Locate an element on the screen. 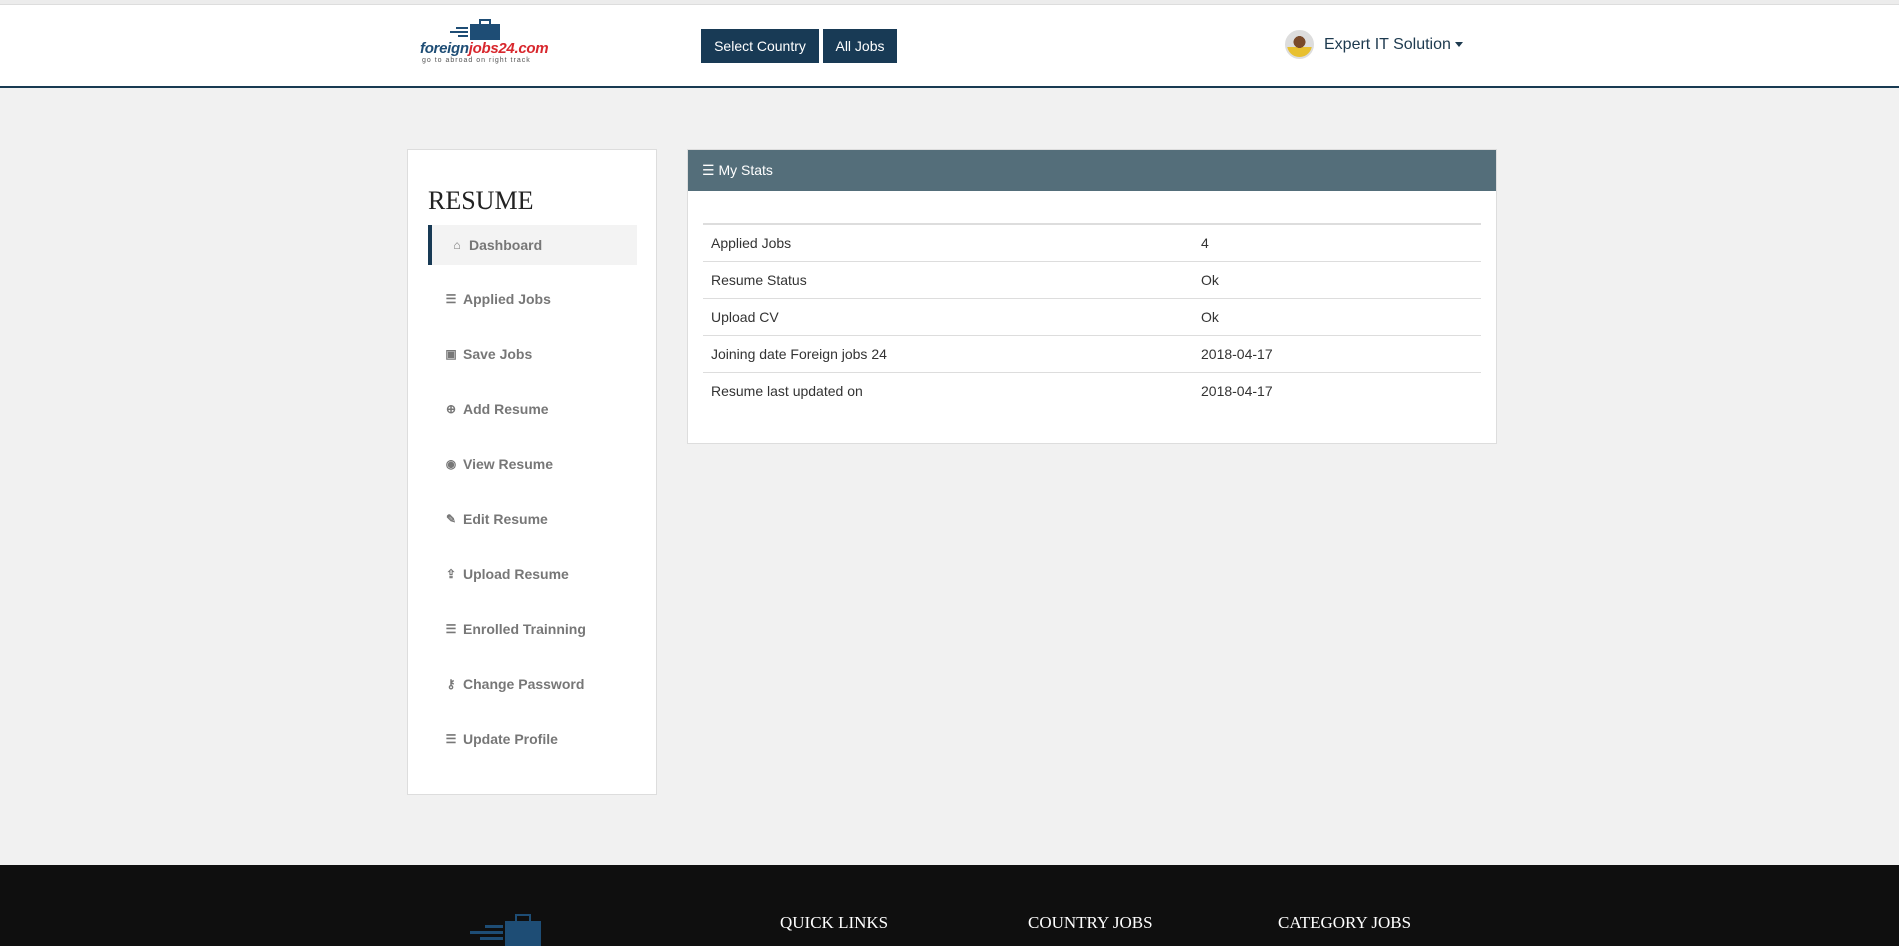 The height and width of the screenshot is (946, 1899). select-country-button: Select Country is located at coordinates (760, 46).